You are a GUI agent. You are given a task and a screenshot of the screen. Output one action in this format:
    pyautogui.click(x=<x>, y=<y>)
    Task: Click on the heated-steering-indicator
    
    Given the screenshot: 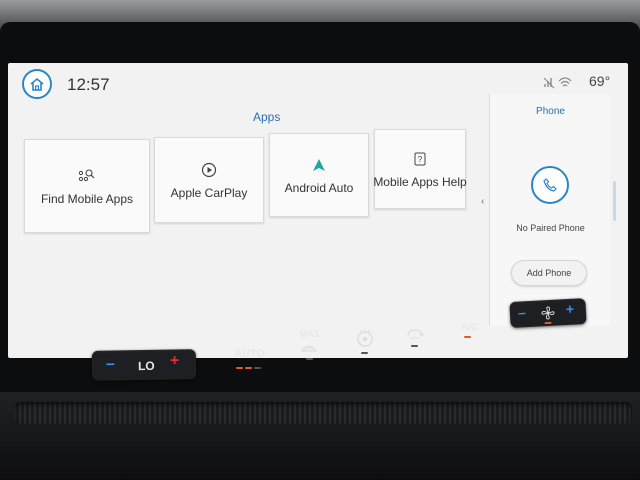 What is the action you would take?
    pyautogui.click(x=364, y=353)
    